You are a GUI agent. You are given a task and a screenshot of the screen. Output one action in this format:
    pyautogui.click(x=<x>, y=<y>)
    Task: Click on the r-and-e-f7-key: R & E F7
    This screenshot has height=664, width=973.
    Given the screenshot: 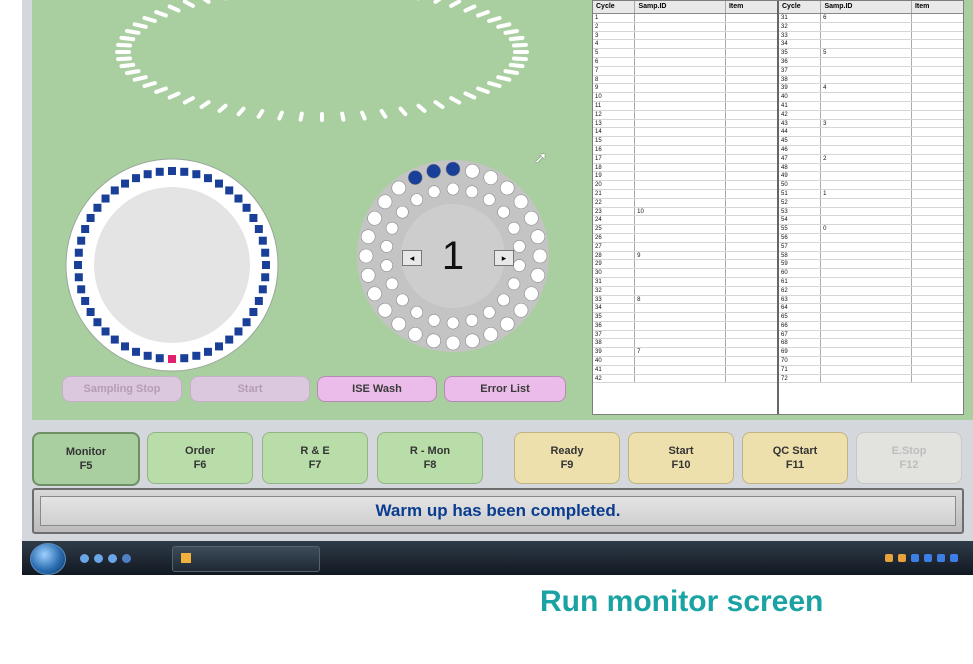 What is the action you would take?
    pyautogui.click(x=315, y=458)
    